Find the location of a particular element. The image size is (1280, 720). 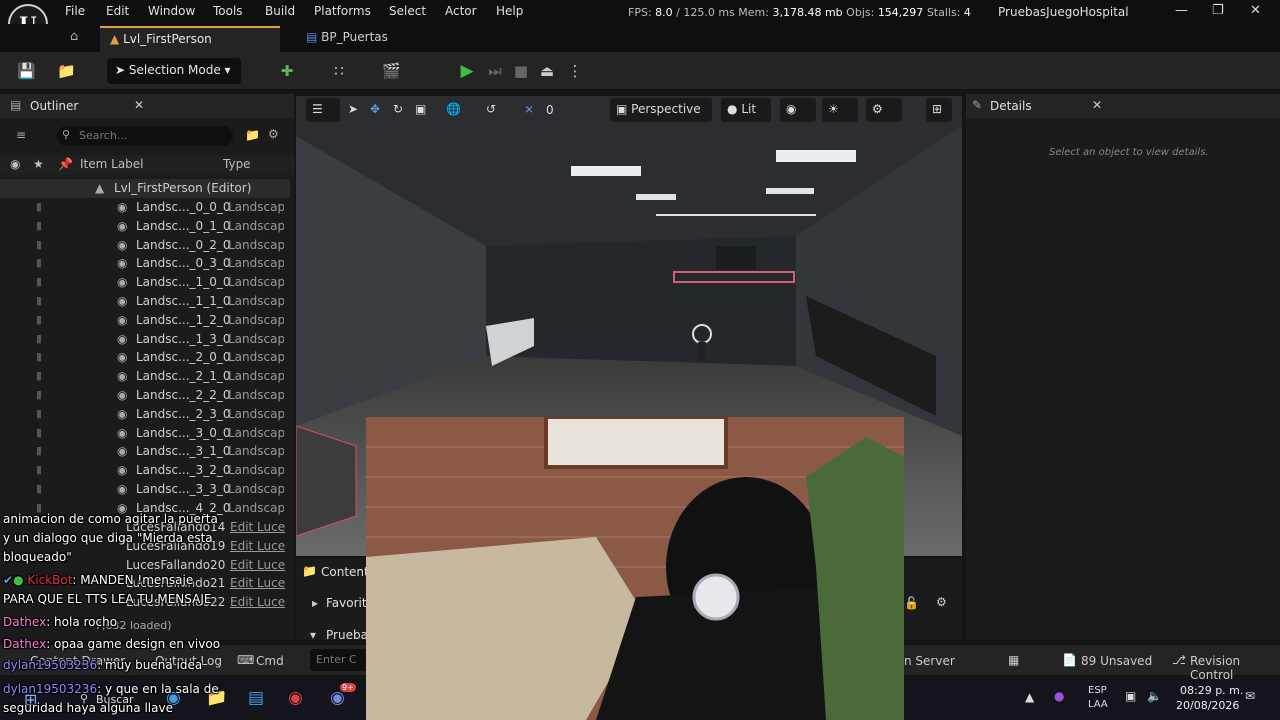

favorites-section: Favorit is located at coordinates (346, 603).